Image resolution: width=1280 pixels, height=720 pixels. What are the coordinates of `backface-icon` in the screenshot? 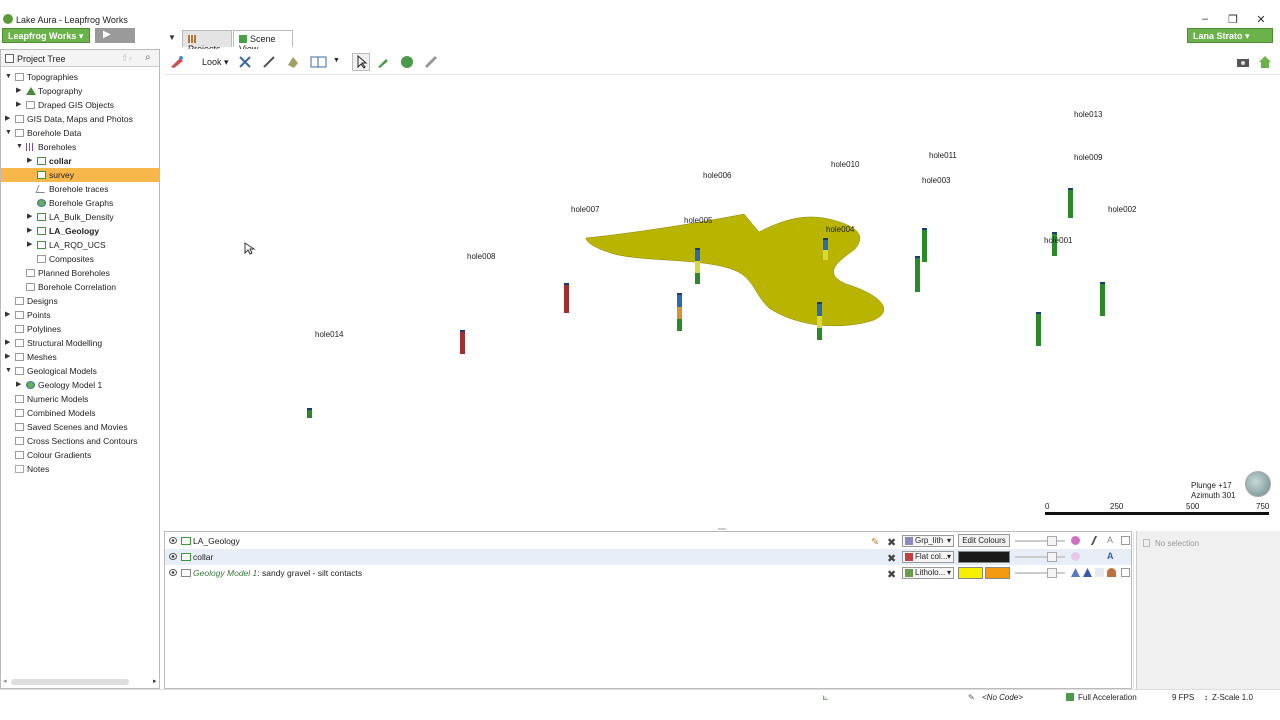 It's located at (1099, 572).